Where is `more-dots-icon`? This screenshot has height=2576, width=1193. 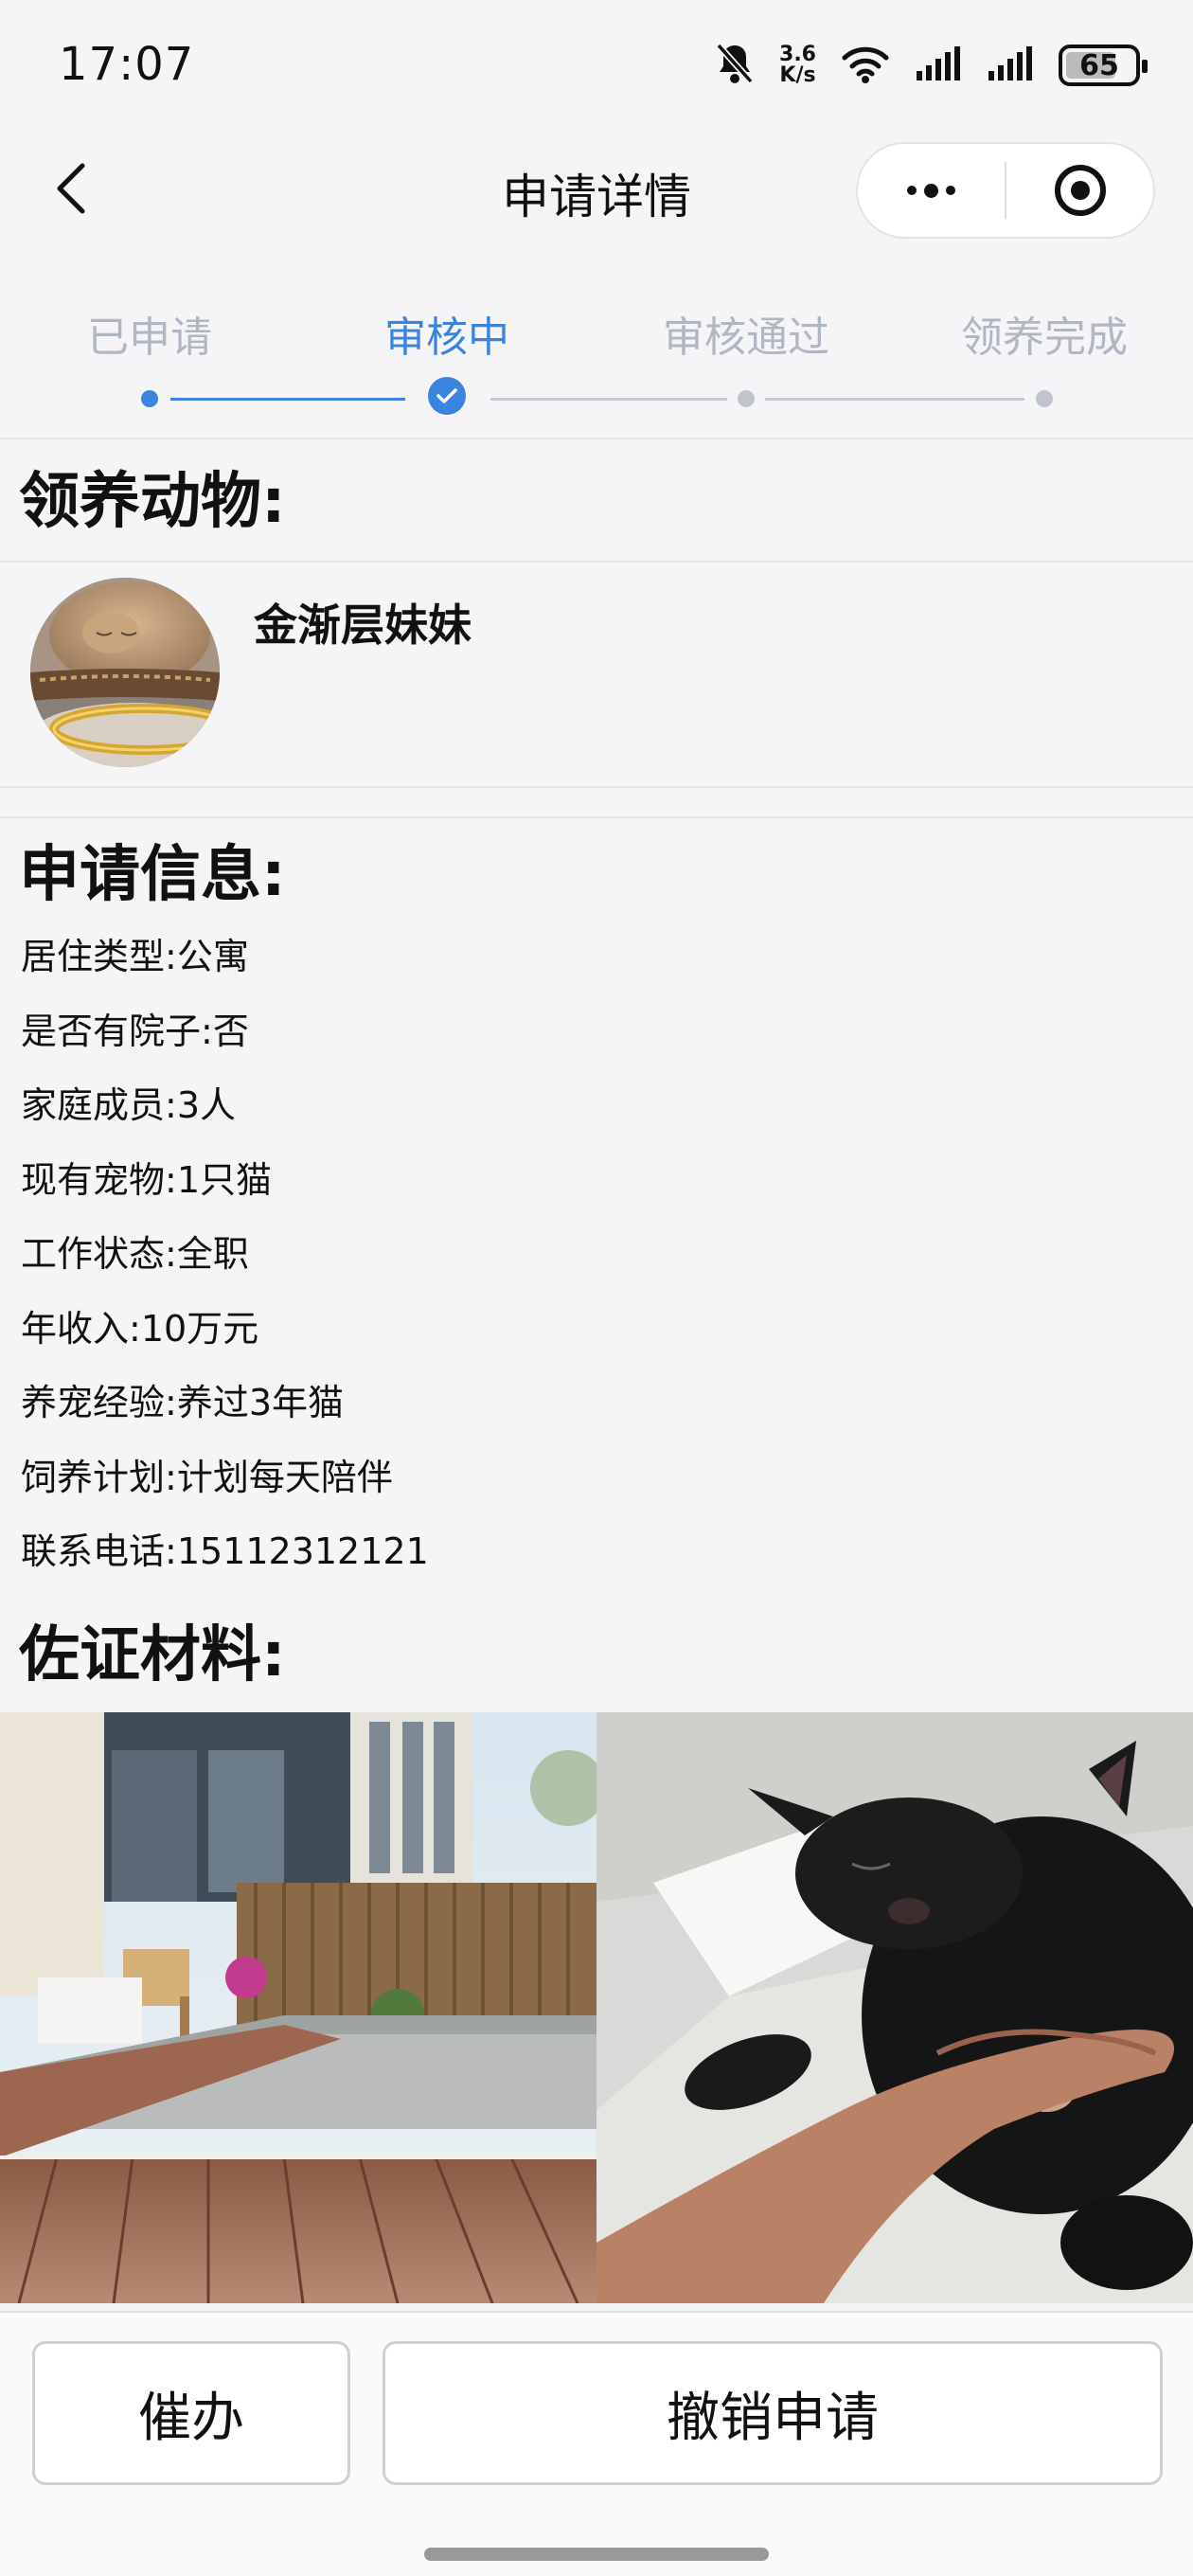
more-dots-icon is located at coordinates (931, 190).